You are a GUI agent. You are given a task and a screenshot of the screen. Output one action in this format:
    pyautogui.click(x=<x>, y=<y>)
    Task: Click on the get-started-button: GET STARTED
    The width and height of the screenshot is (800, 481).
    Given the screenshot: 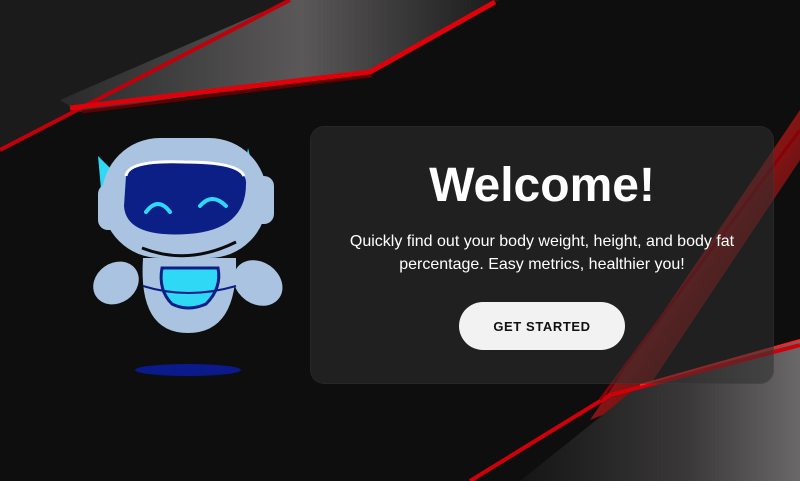 What is the action you would take?
    pyautogui.click(x=542, y=326)
    